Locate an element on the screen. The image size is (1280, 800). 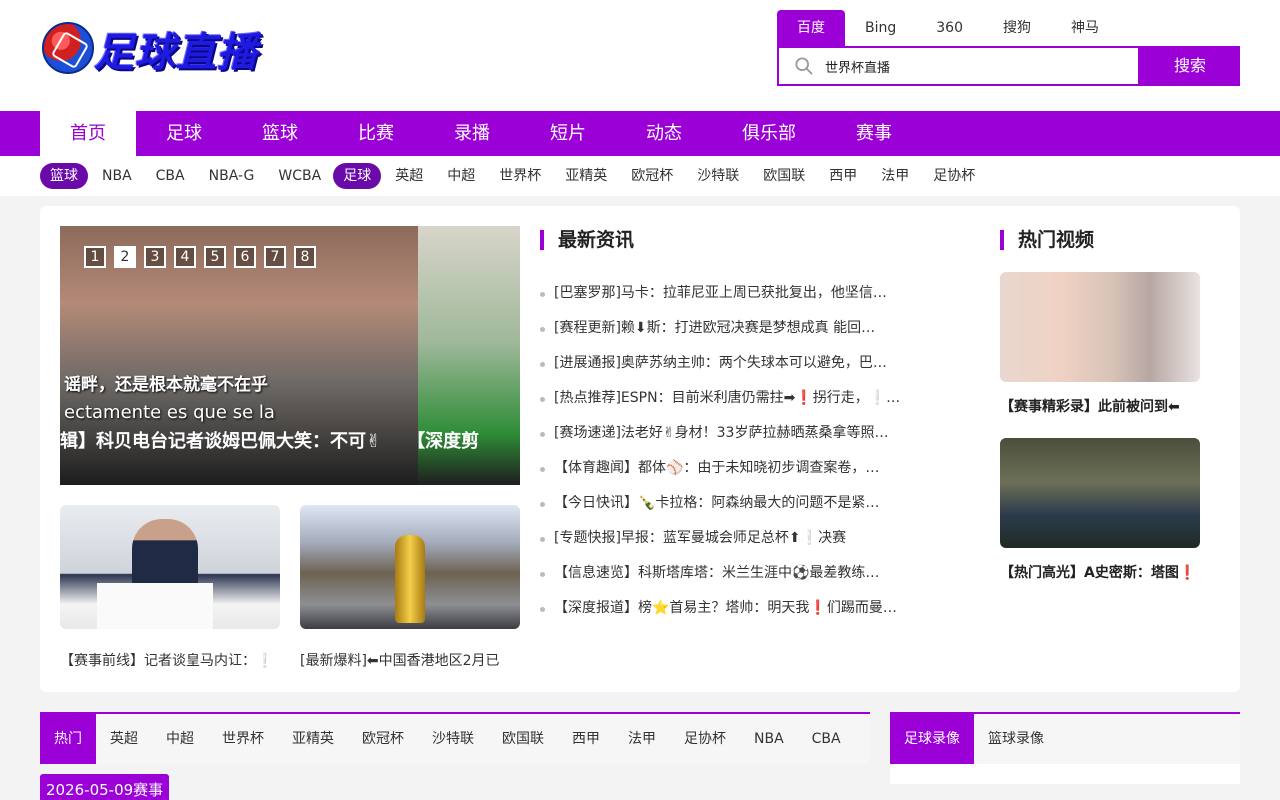
search-input is located at coordinates (975, 66).